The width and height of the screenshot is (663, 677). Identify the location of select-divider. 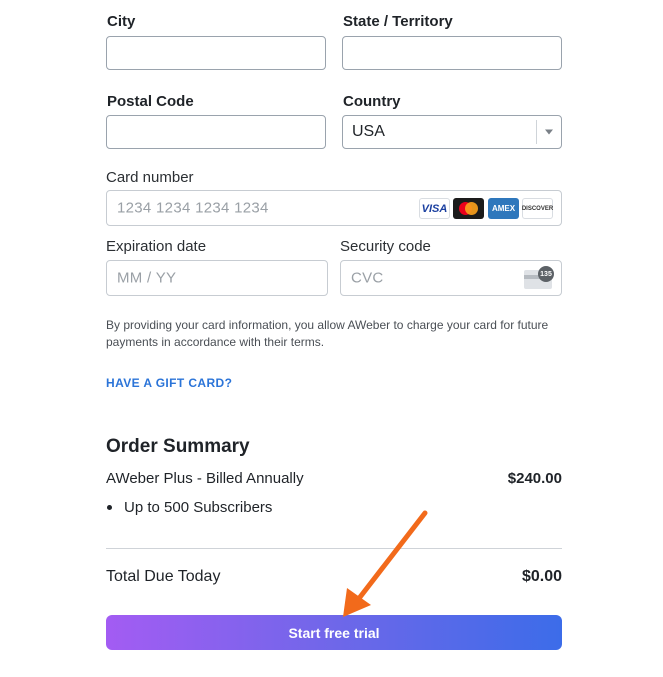
(536, 132).